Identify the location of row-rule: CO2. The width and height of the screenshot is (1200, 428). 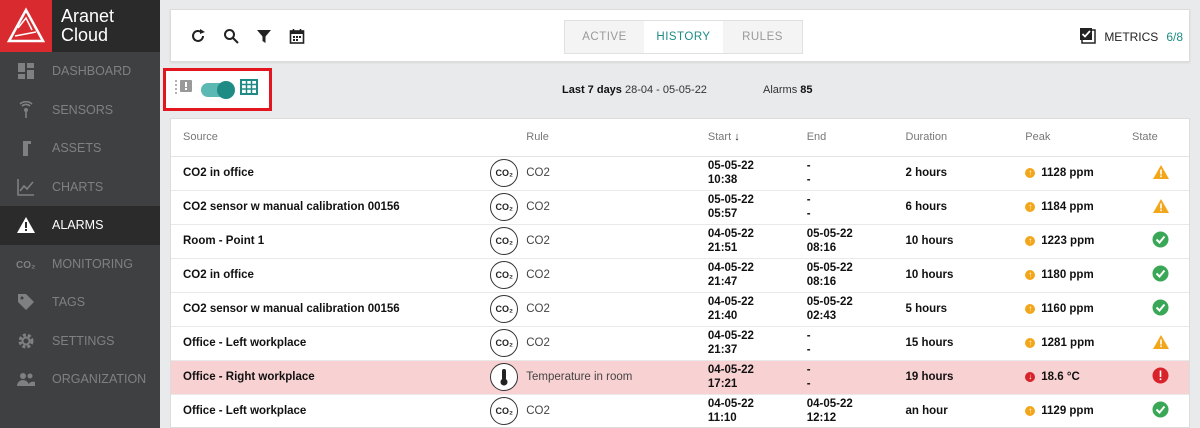
(617, 275).